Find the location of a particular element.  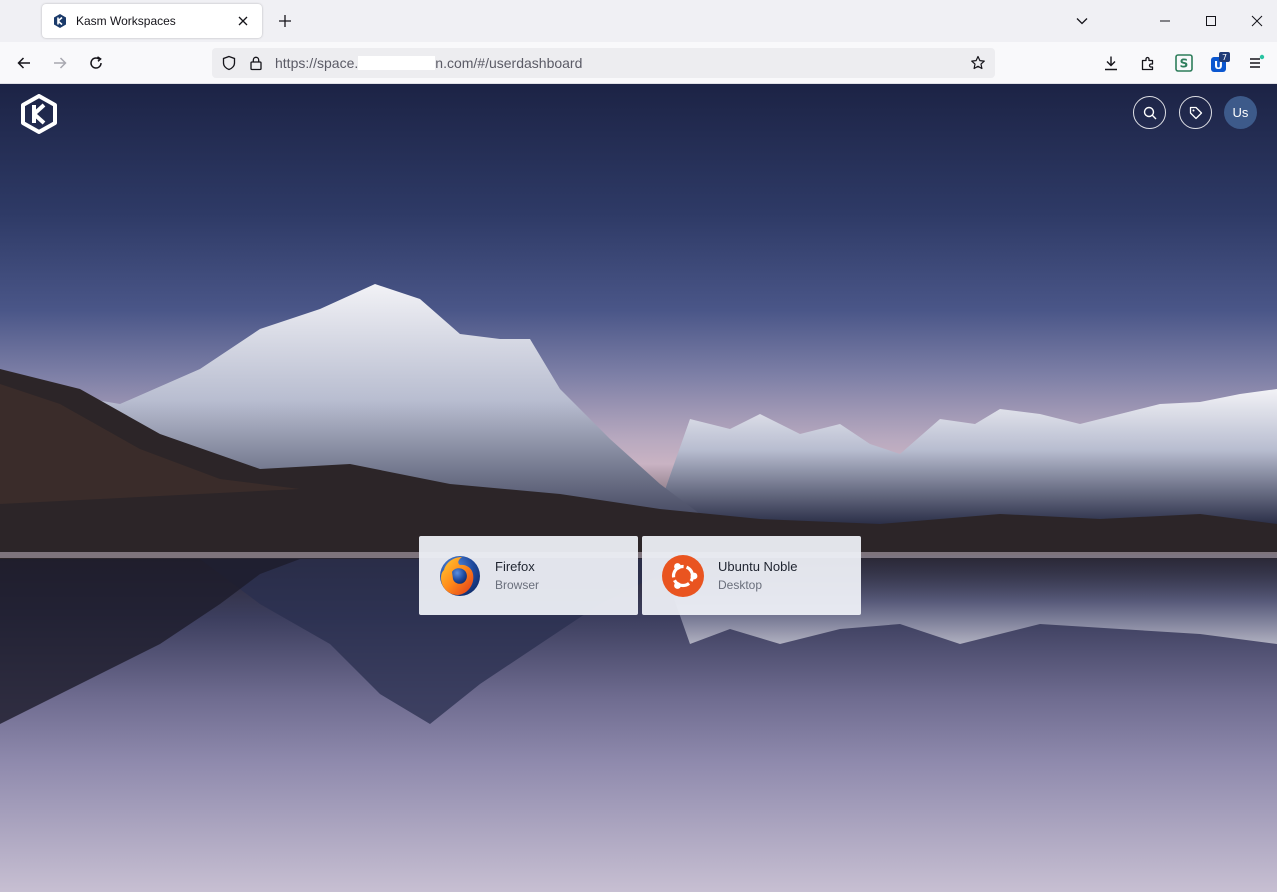

extension-badge: 7 is located at coordinates (1224, 57).